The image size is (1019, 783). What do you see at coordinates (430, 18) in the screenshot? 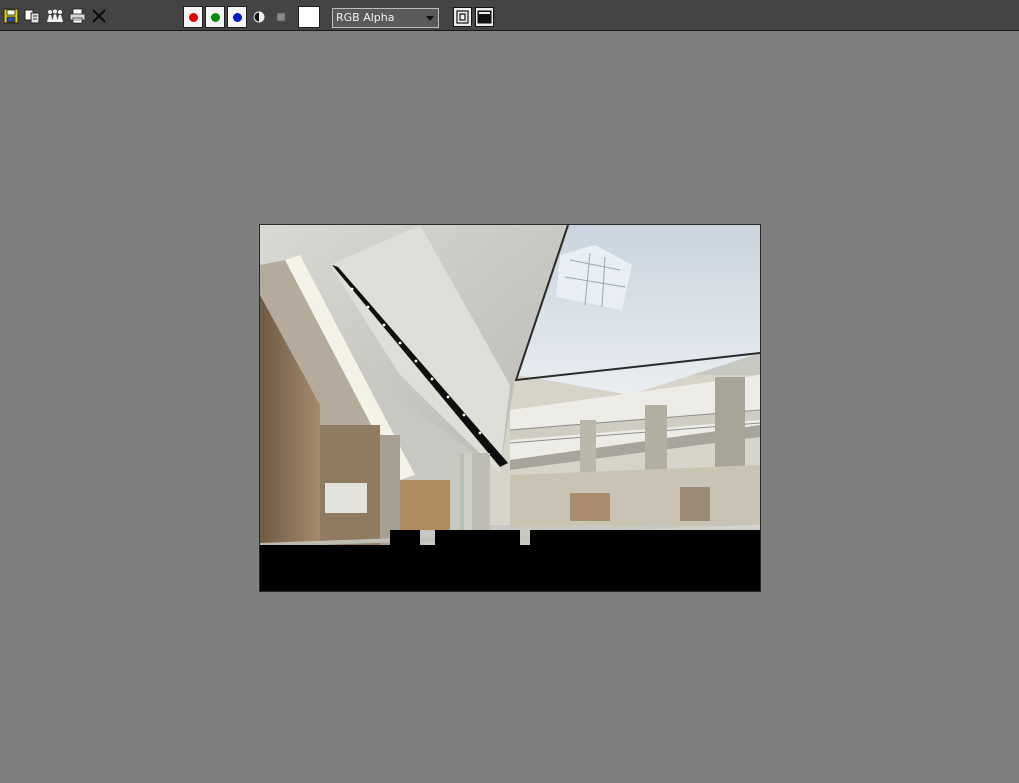
I see `chevron-down-icon` at bounding box center [430, 18].